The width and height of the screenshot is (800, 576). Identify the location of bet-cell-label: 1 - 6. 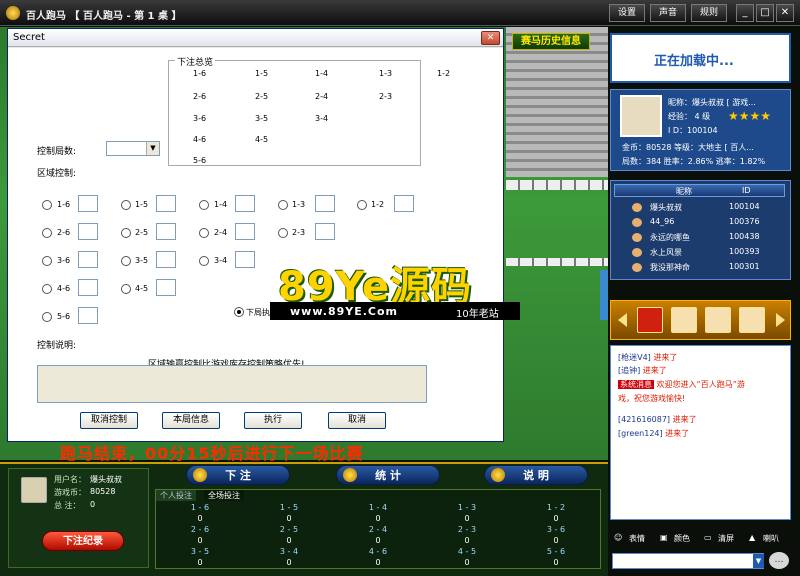
(200, 508).